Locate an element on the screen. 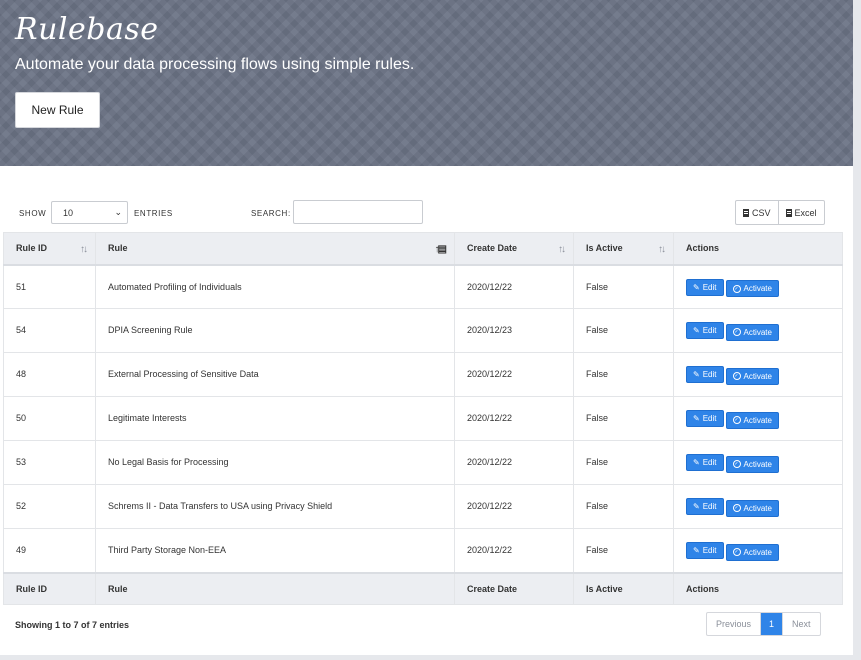 Image resolution: width=861 pixels, height=660 pixels. page-edge-bottom is located at coordinates (426, 657).